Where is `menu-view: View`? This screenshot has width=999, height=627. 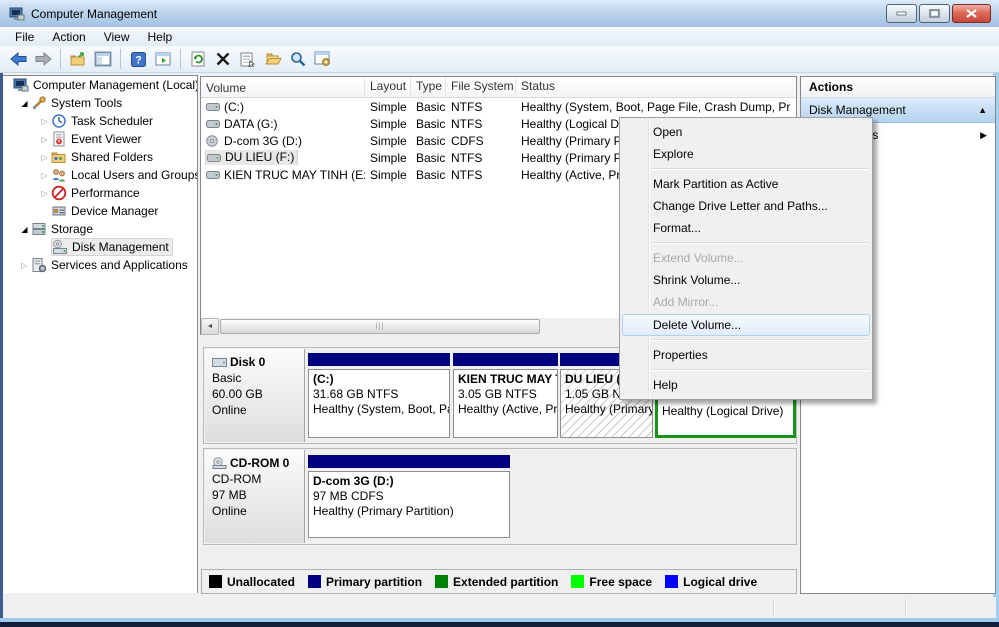
menu-view: View is located at coordinates (117, 37).